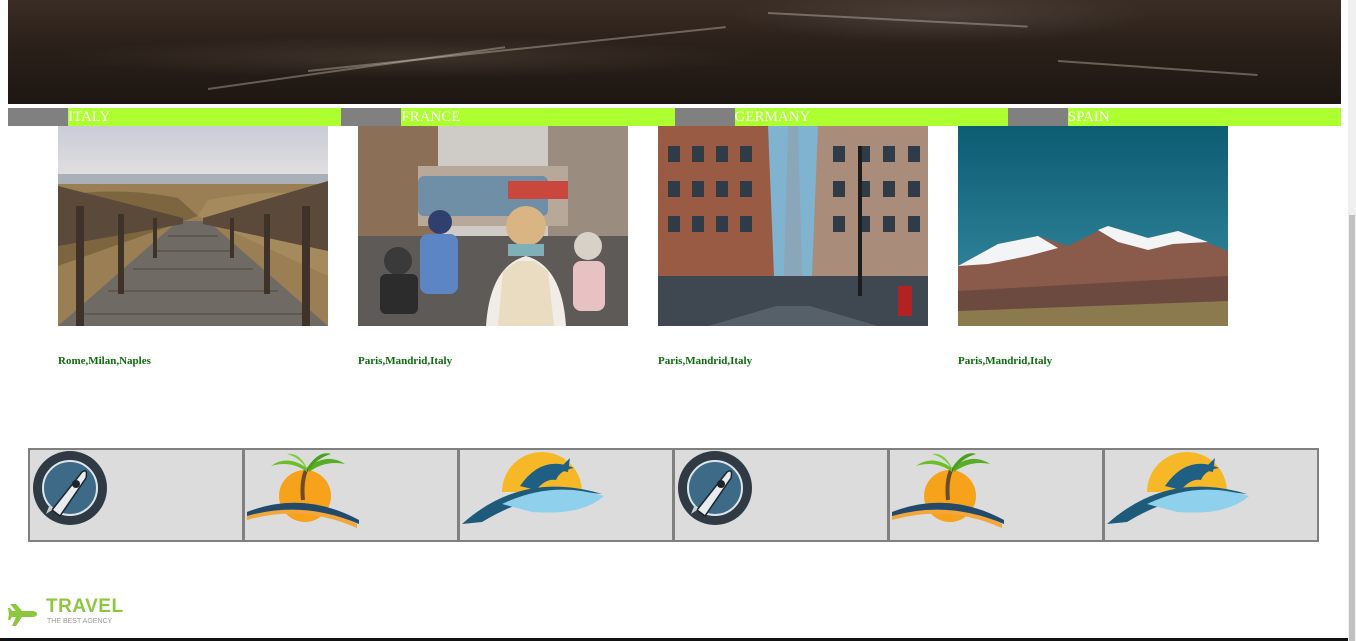 Image resolution: width=1356 pixels, height=641 pixels. What do you see at coordinates (1174, 117) in the screenshot?
I see `tab-spain: SPAIN` at bounding box center [1174, 117].